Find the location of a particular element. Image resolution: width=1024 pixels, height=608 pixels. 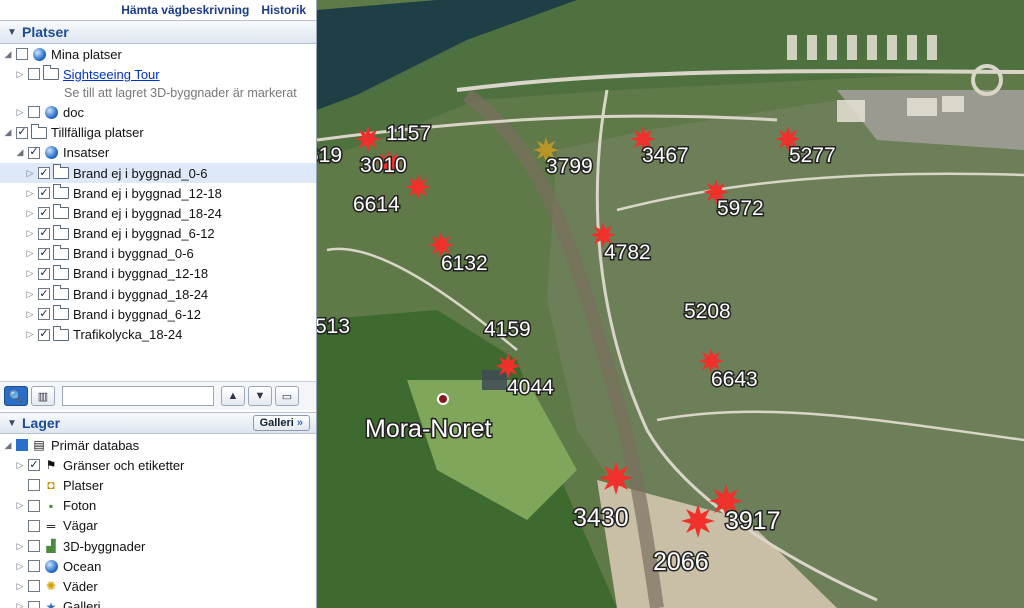

tree-item-layer: ▷ ✓ Trafikolycka_18-24 is located at coordinates (158, 334).